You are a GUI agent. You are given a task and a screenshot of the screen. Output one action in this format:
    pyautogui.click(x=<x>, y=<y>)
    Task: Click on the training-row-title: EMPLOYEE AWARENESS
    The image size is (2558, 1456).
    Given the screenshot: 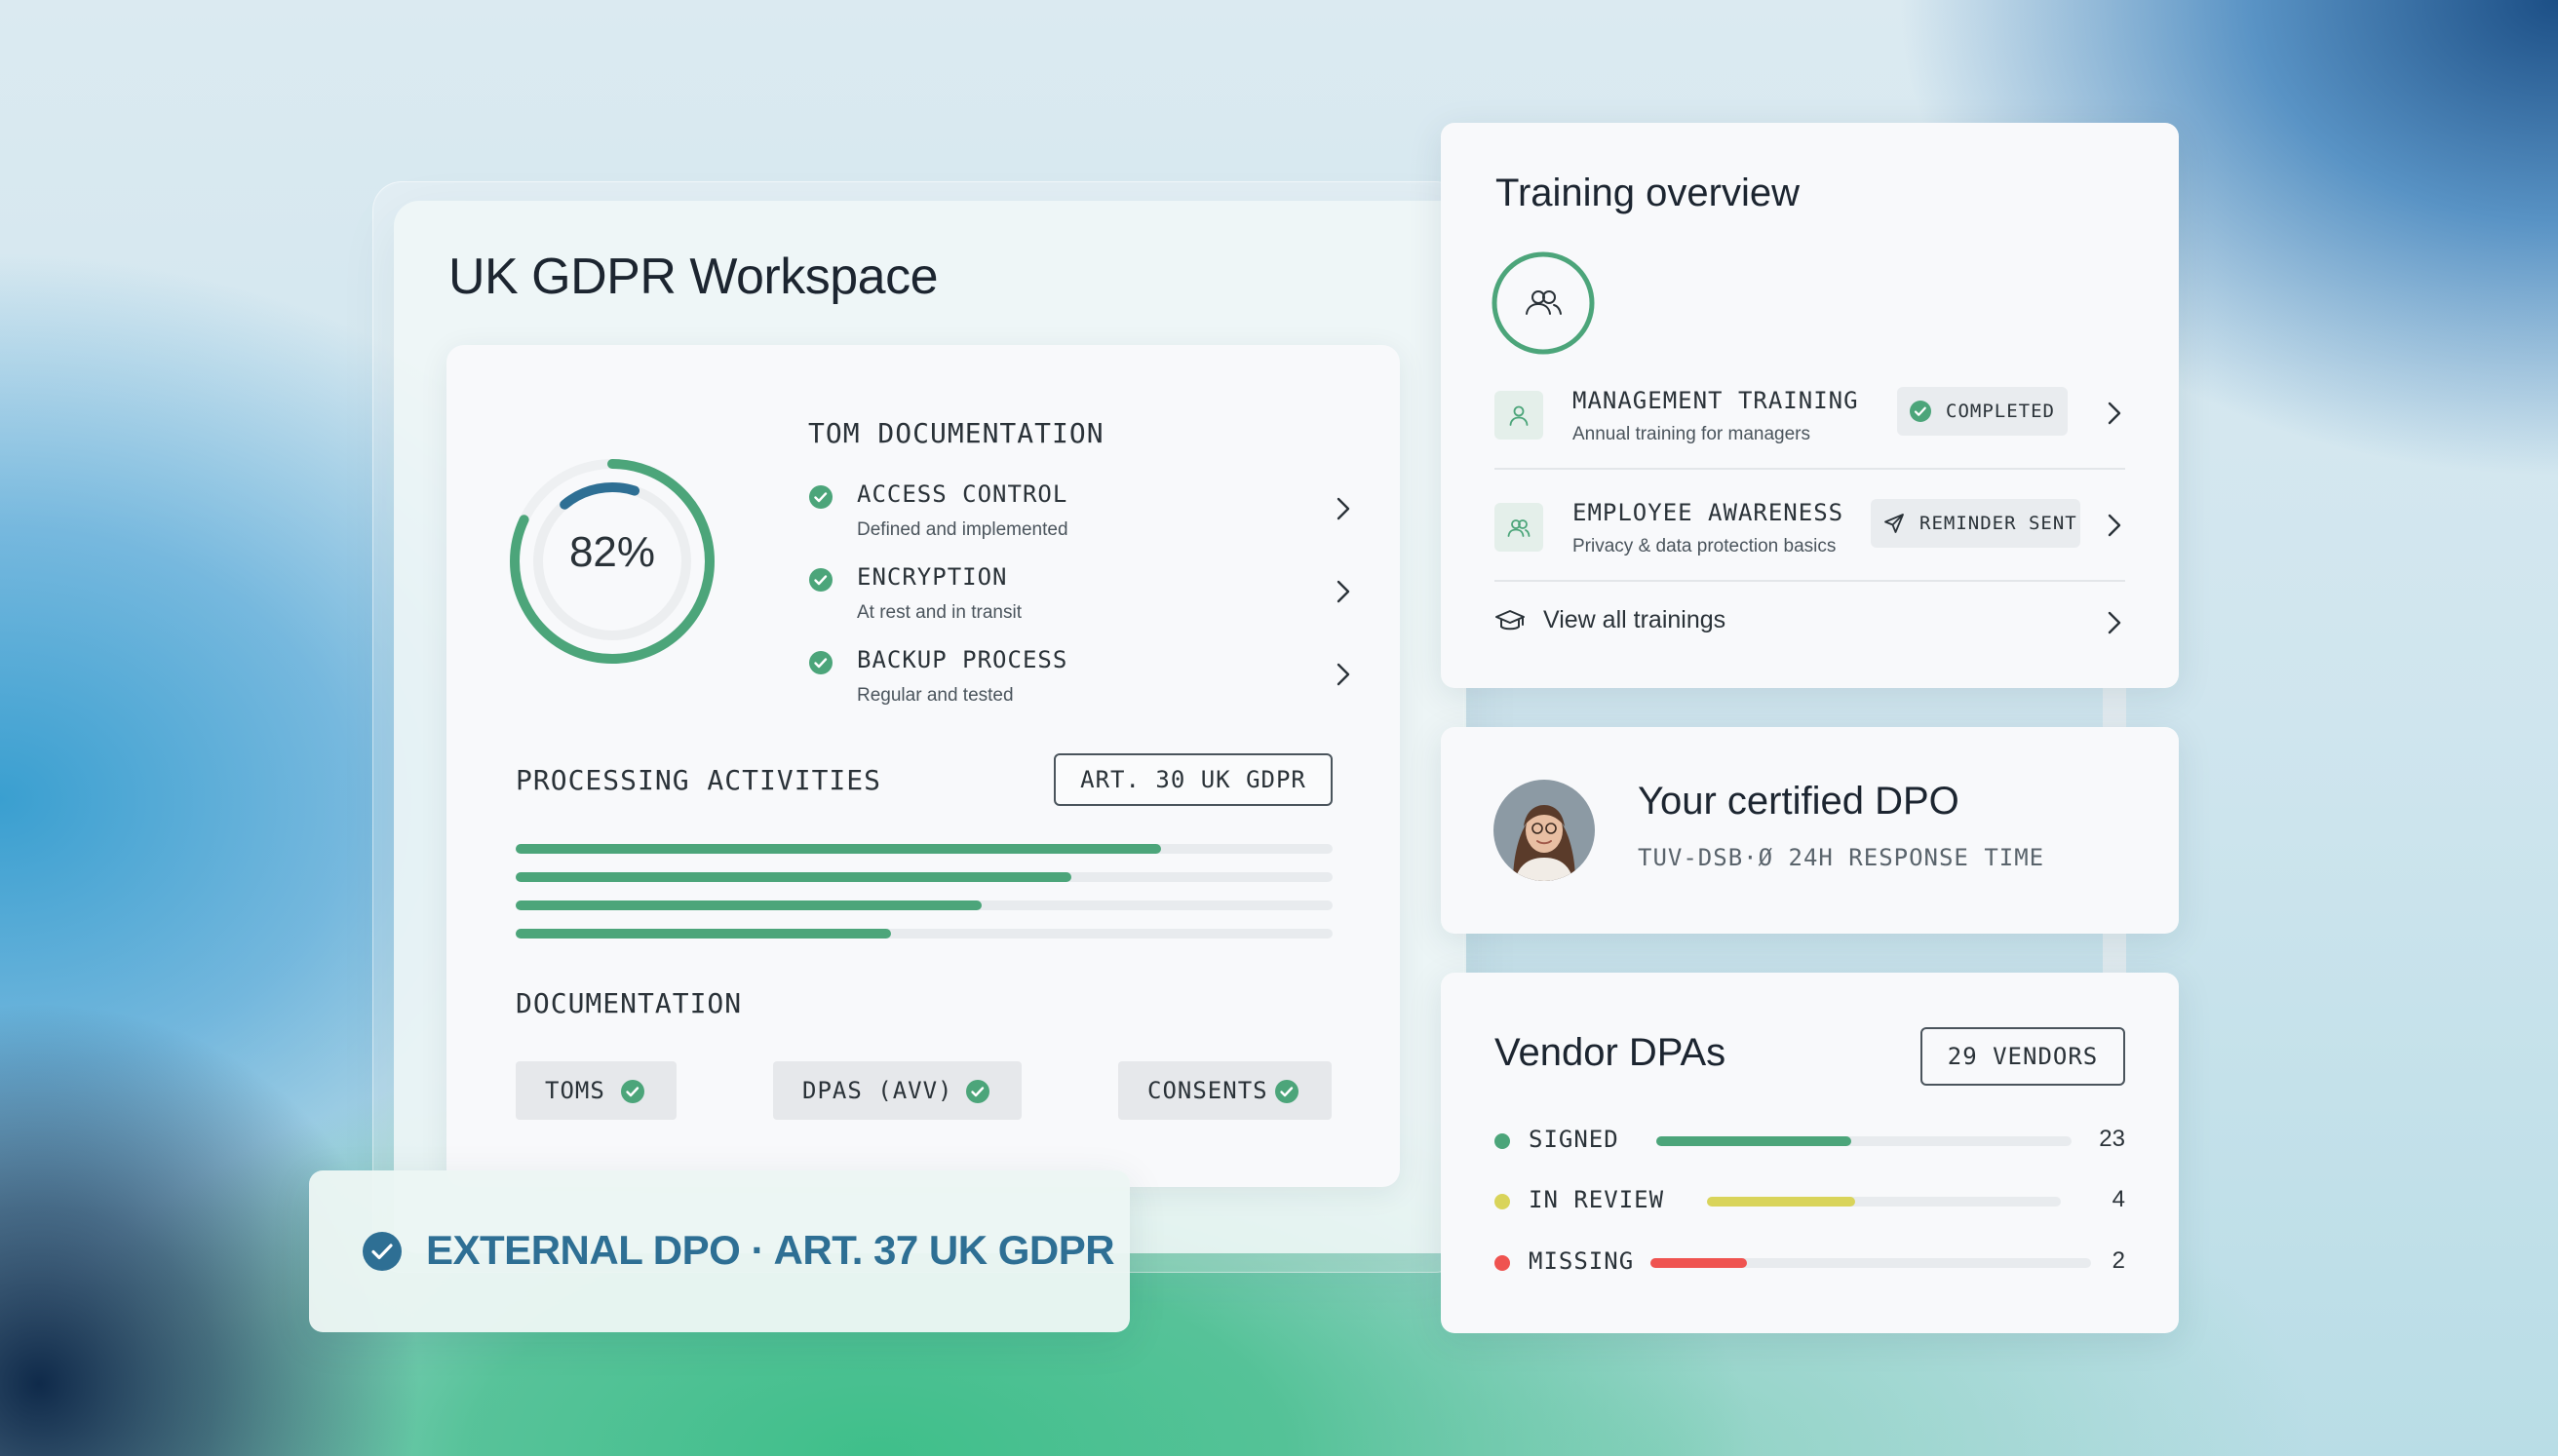 What is the action you would take?
    pyautogui.click(x=1708, y=512)
    